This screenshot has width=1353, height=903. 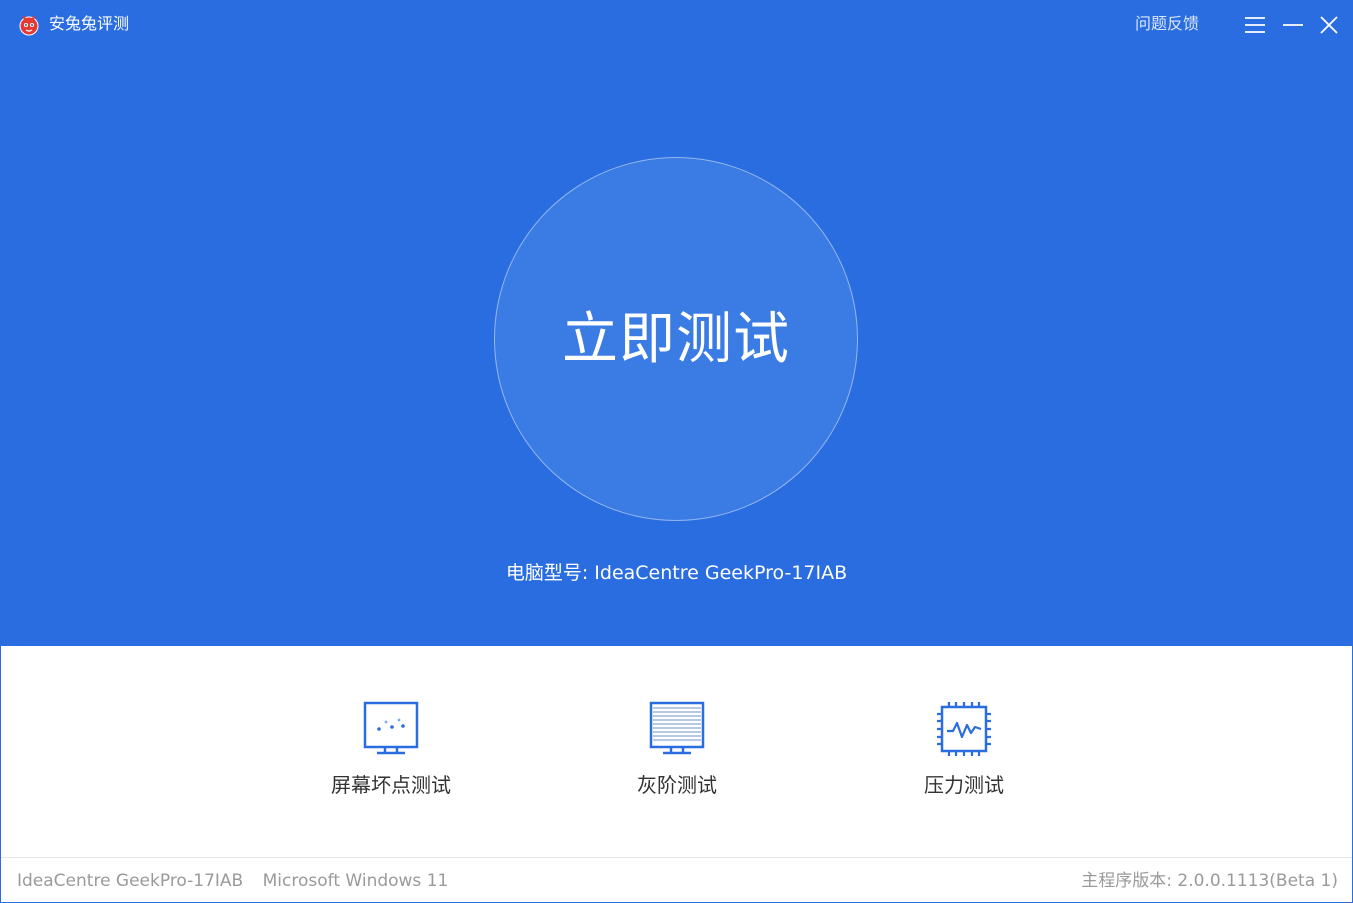 I want to click on computer-model: 电脑型号: IdeaCentre GeekPro-17IAB, so click(x=676, y=573).